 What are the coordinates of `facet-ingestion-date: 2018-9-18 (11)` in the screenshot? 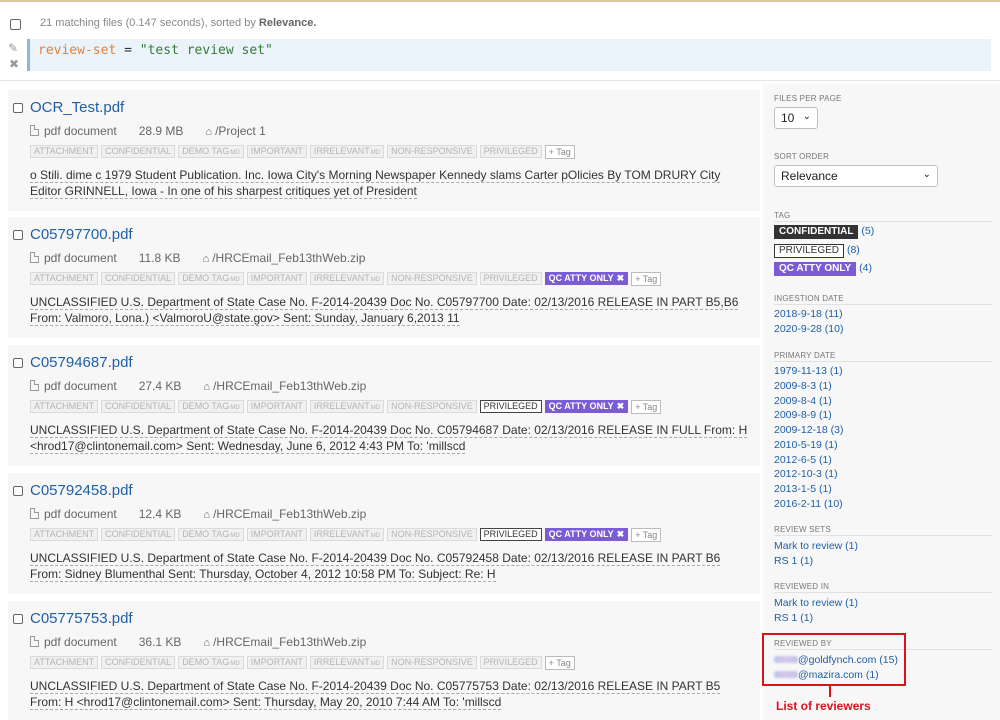 It's located at (808, 314).